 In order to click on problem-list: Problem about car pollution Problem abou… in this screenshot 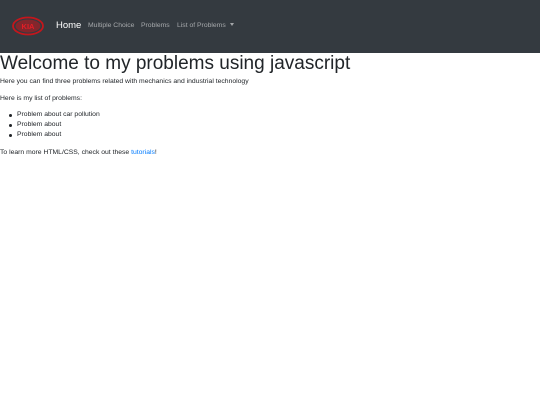, I will do `click(50, 125)`.